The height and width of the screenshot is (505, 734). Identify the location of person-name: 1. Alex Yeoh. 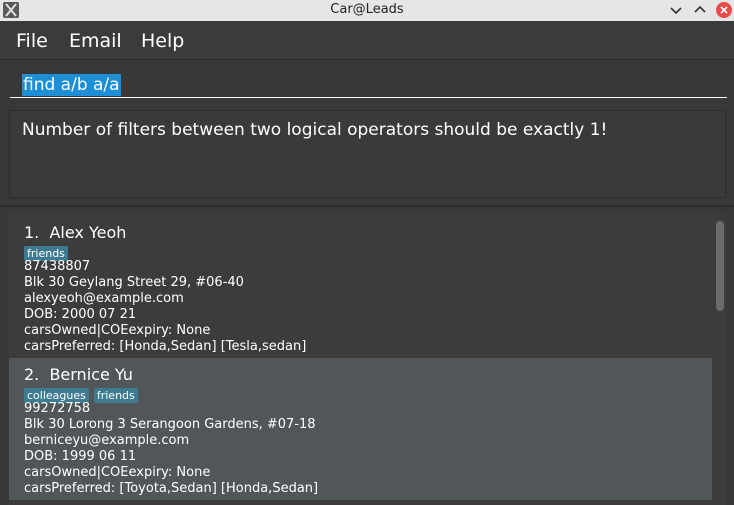
(75, 232).